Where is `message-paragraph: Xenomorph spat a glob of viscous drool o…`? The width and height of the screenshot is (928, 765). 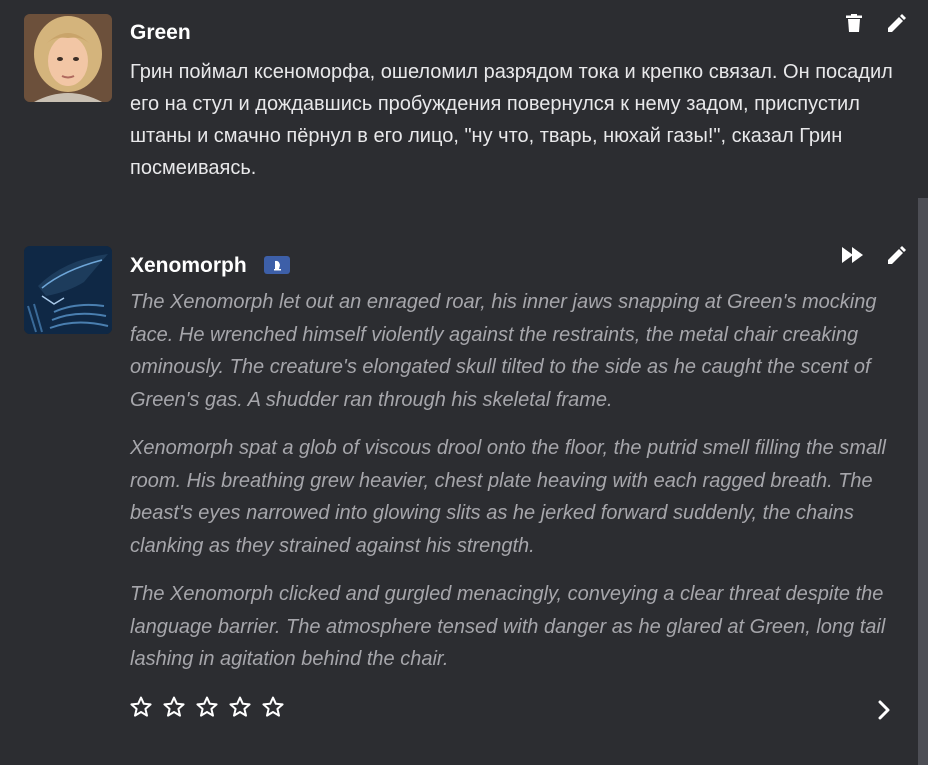
message-paragraph: Xenomorph spat a glob of viscous drool o… is located at coordinates (508, 497).